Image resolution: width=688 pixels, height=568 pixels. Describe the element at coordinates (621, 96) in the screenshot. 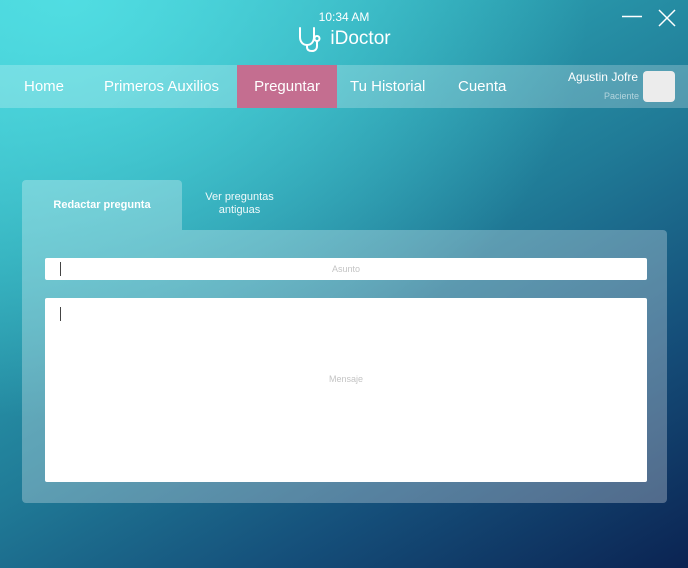

I see `user-role: Paciente` at that location.